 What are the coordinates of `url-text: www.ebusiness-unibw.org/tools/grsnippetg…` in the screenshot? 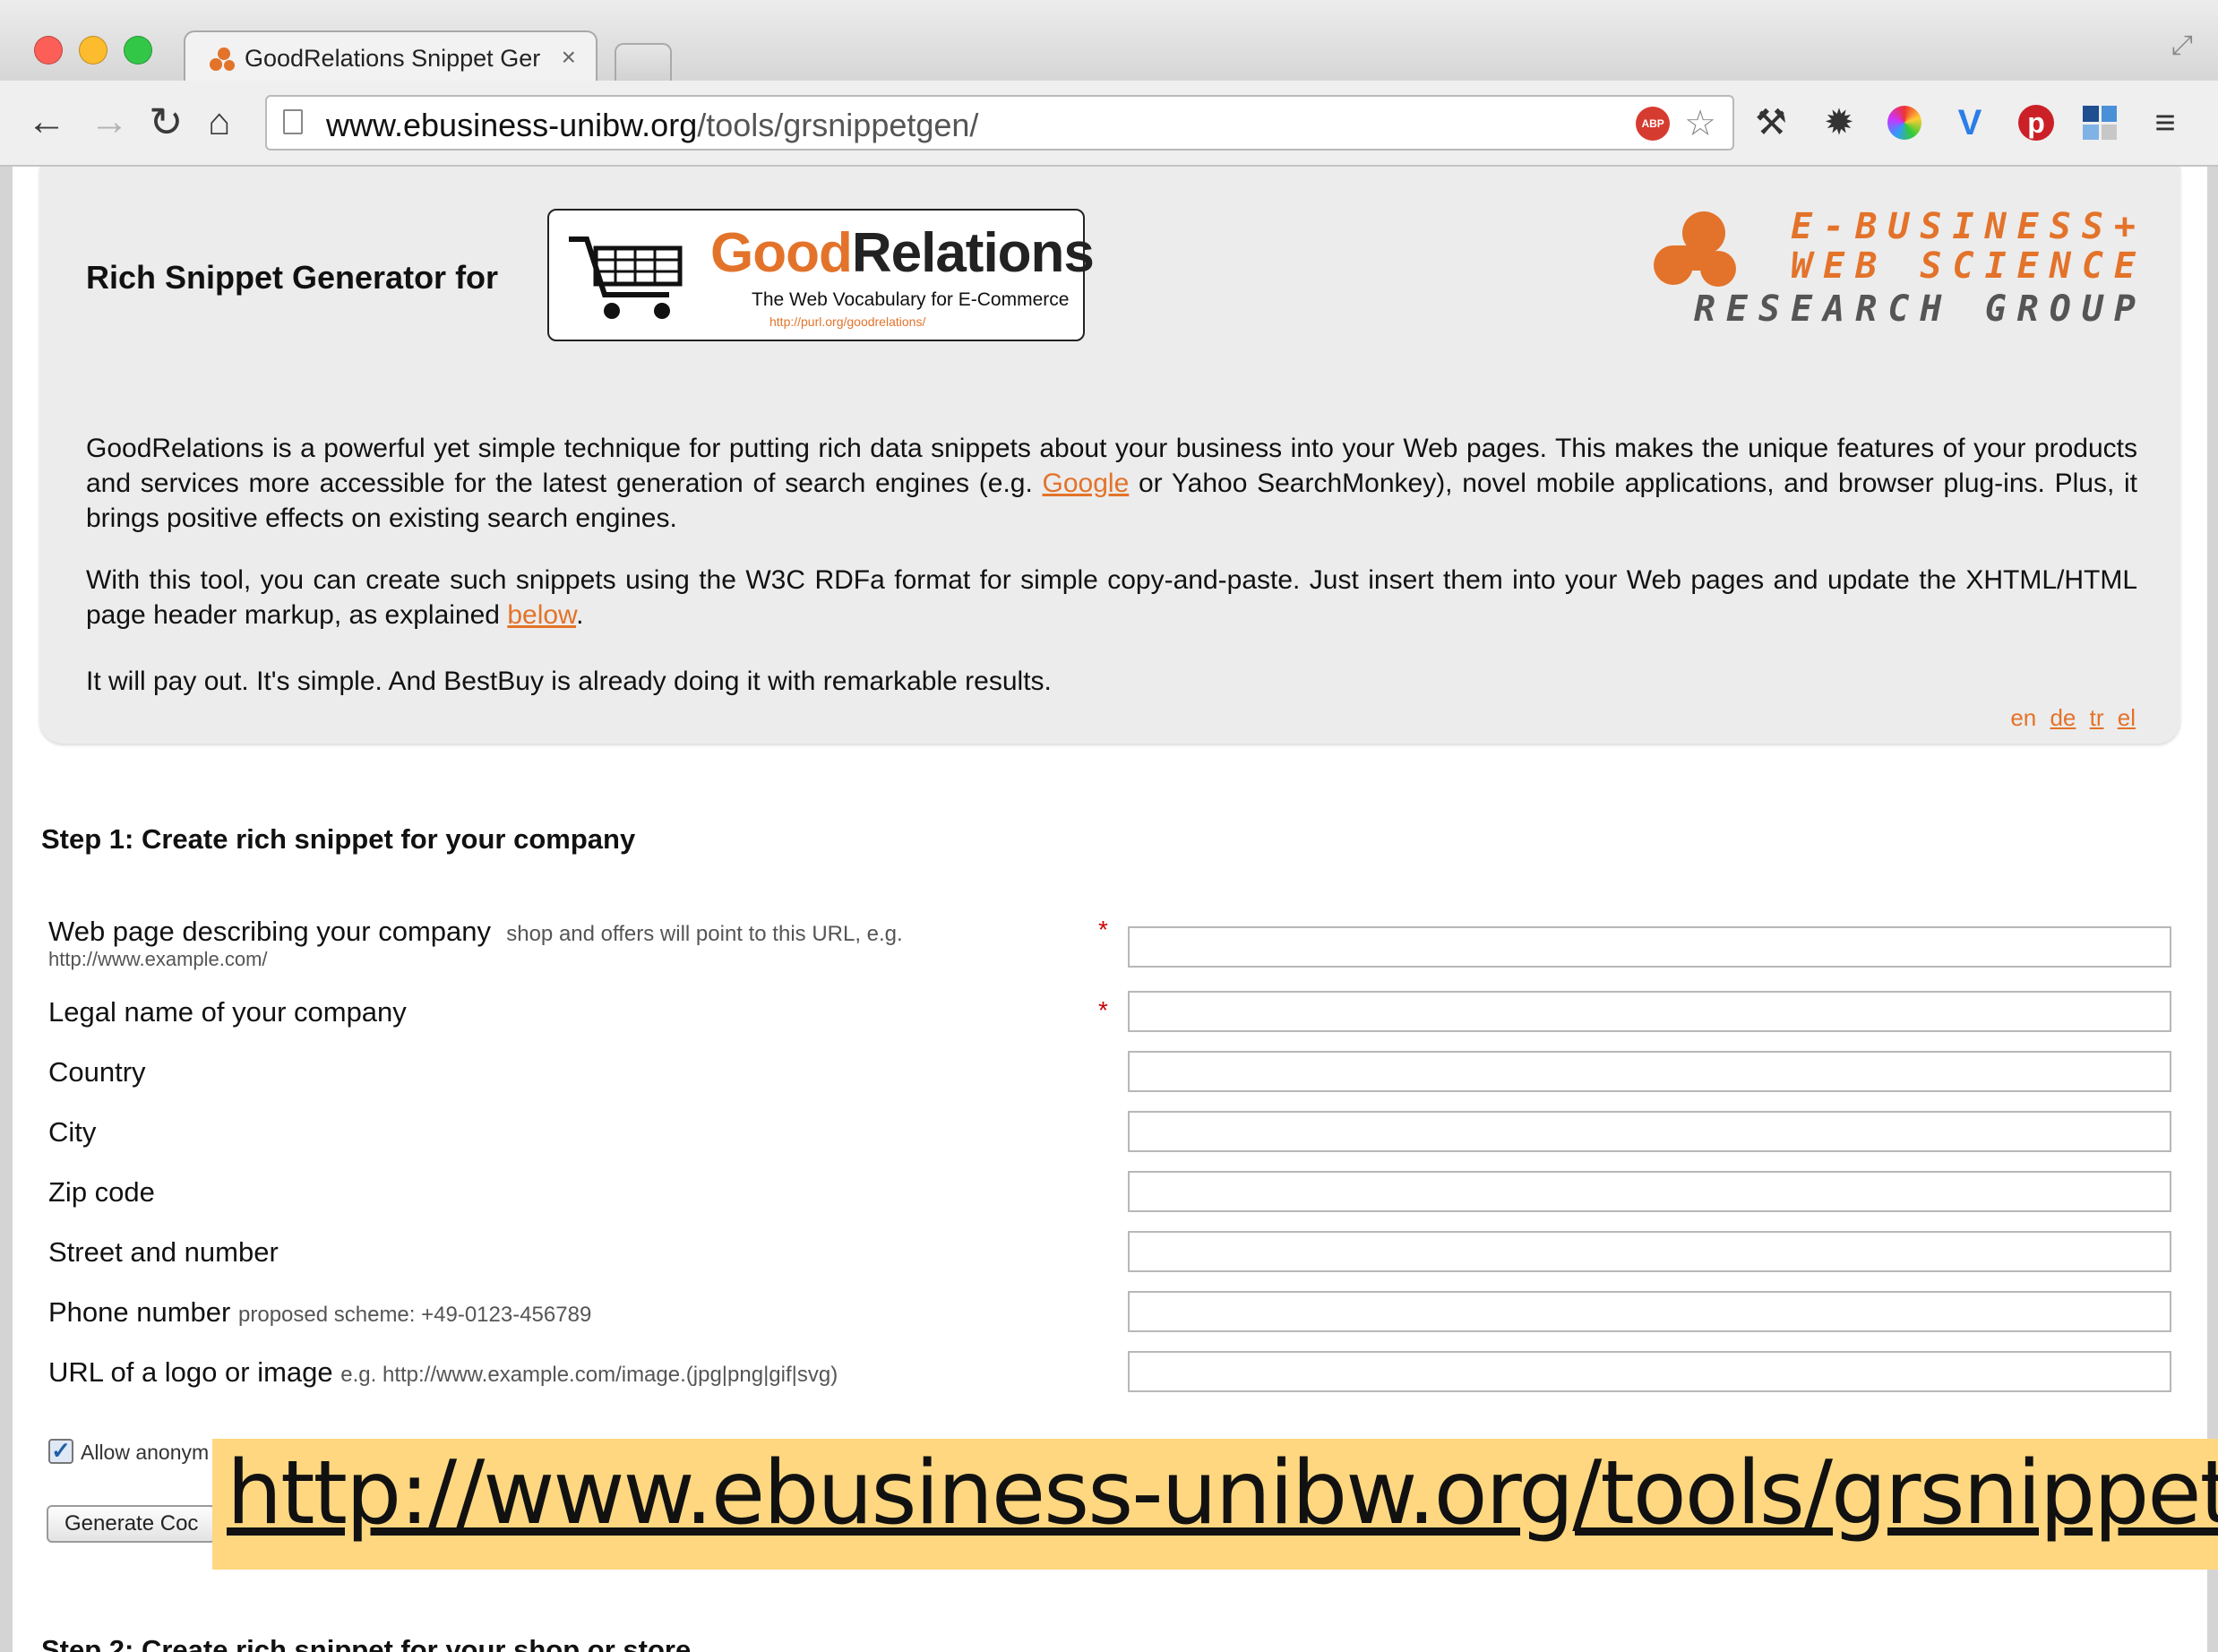 It's located at (652, 126).